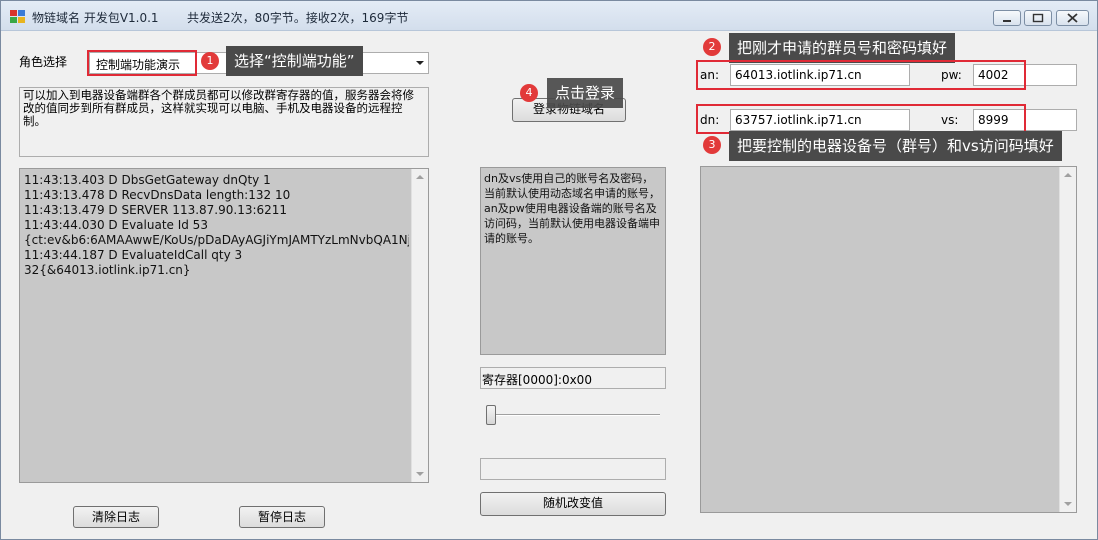 The image size is (1098, 540). I want to click on register-display: 寄存器[0000]:0x00, so click(573, 378).